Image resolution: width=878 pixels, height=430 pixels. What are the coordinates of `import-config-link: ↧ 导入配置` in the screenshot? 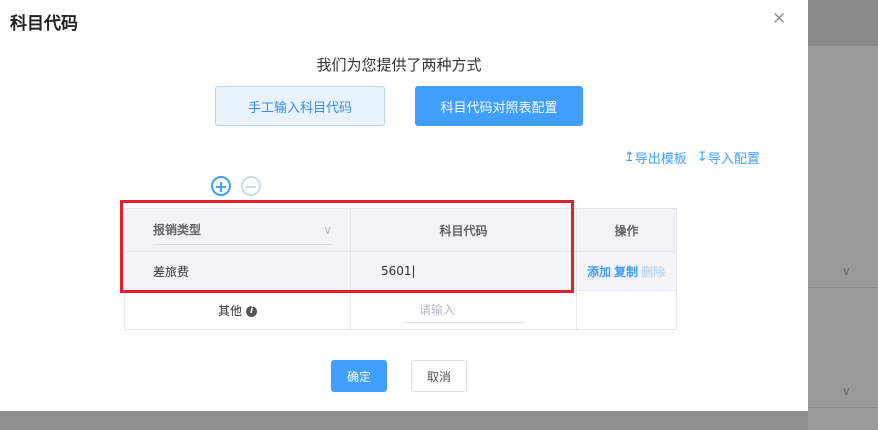 It's located at (728, 157).